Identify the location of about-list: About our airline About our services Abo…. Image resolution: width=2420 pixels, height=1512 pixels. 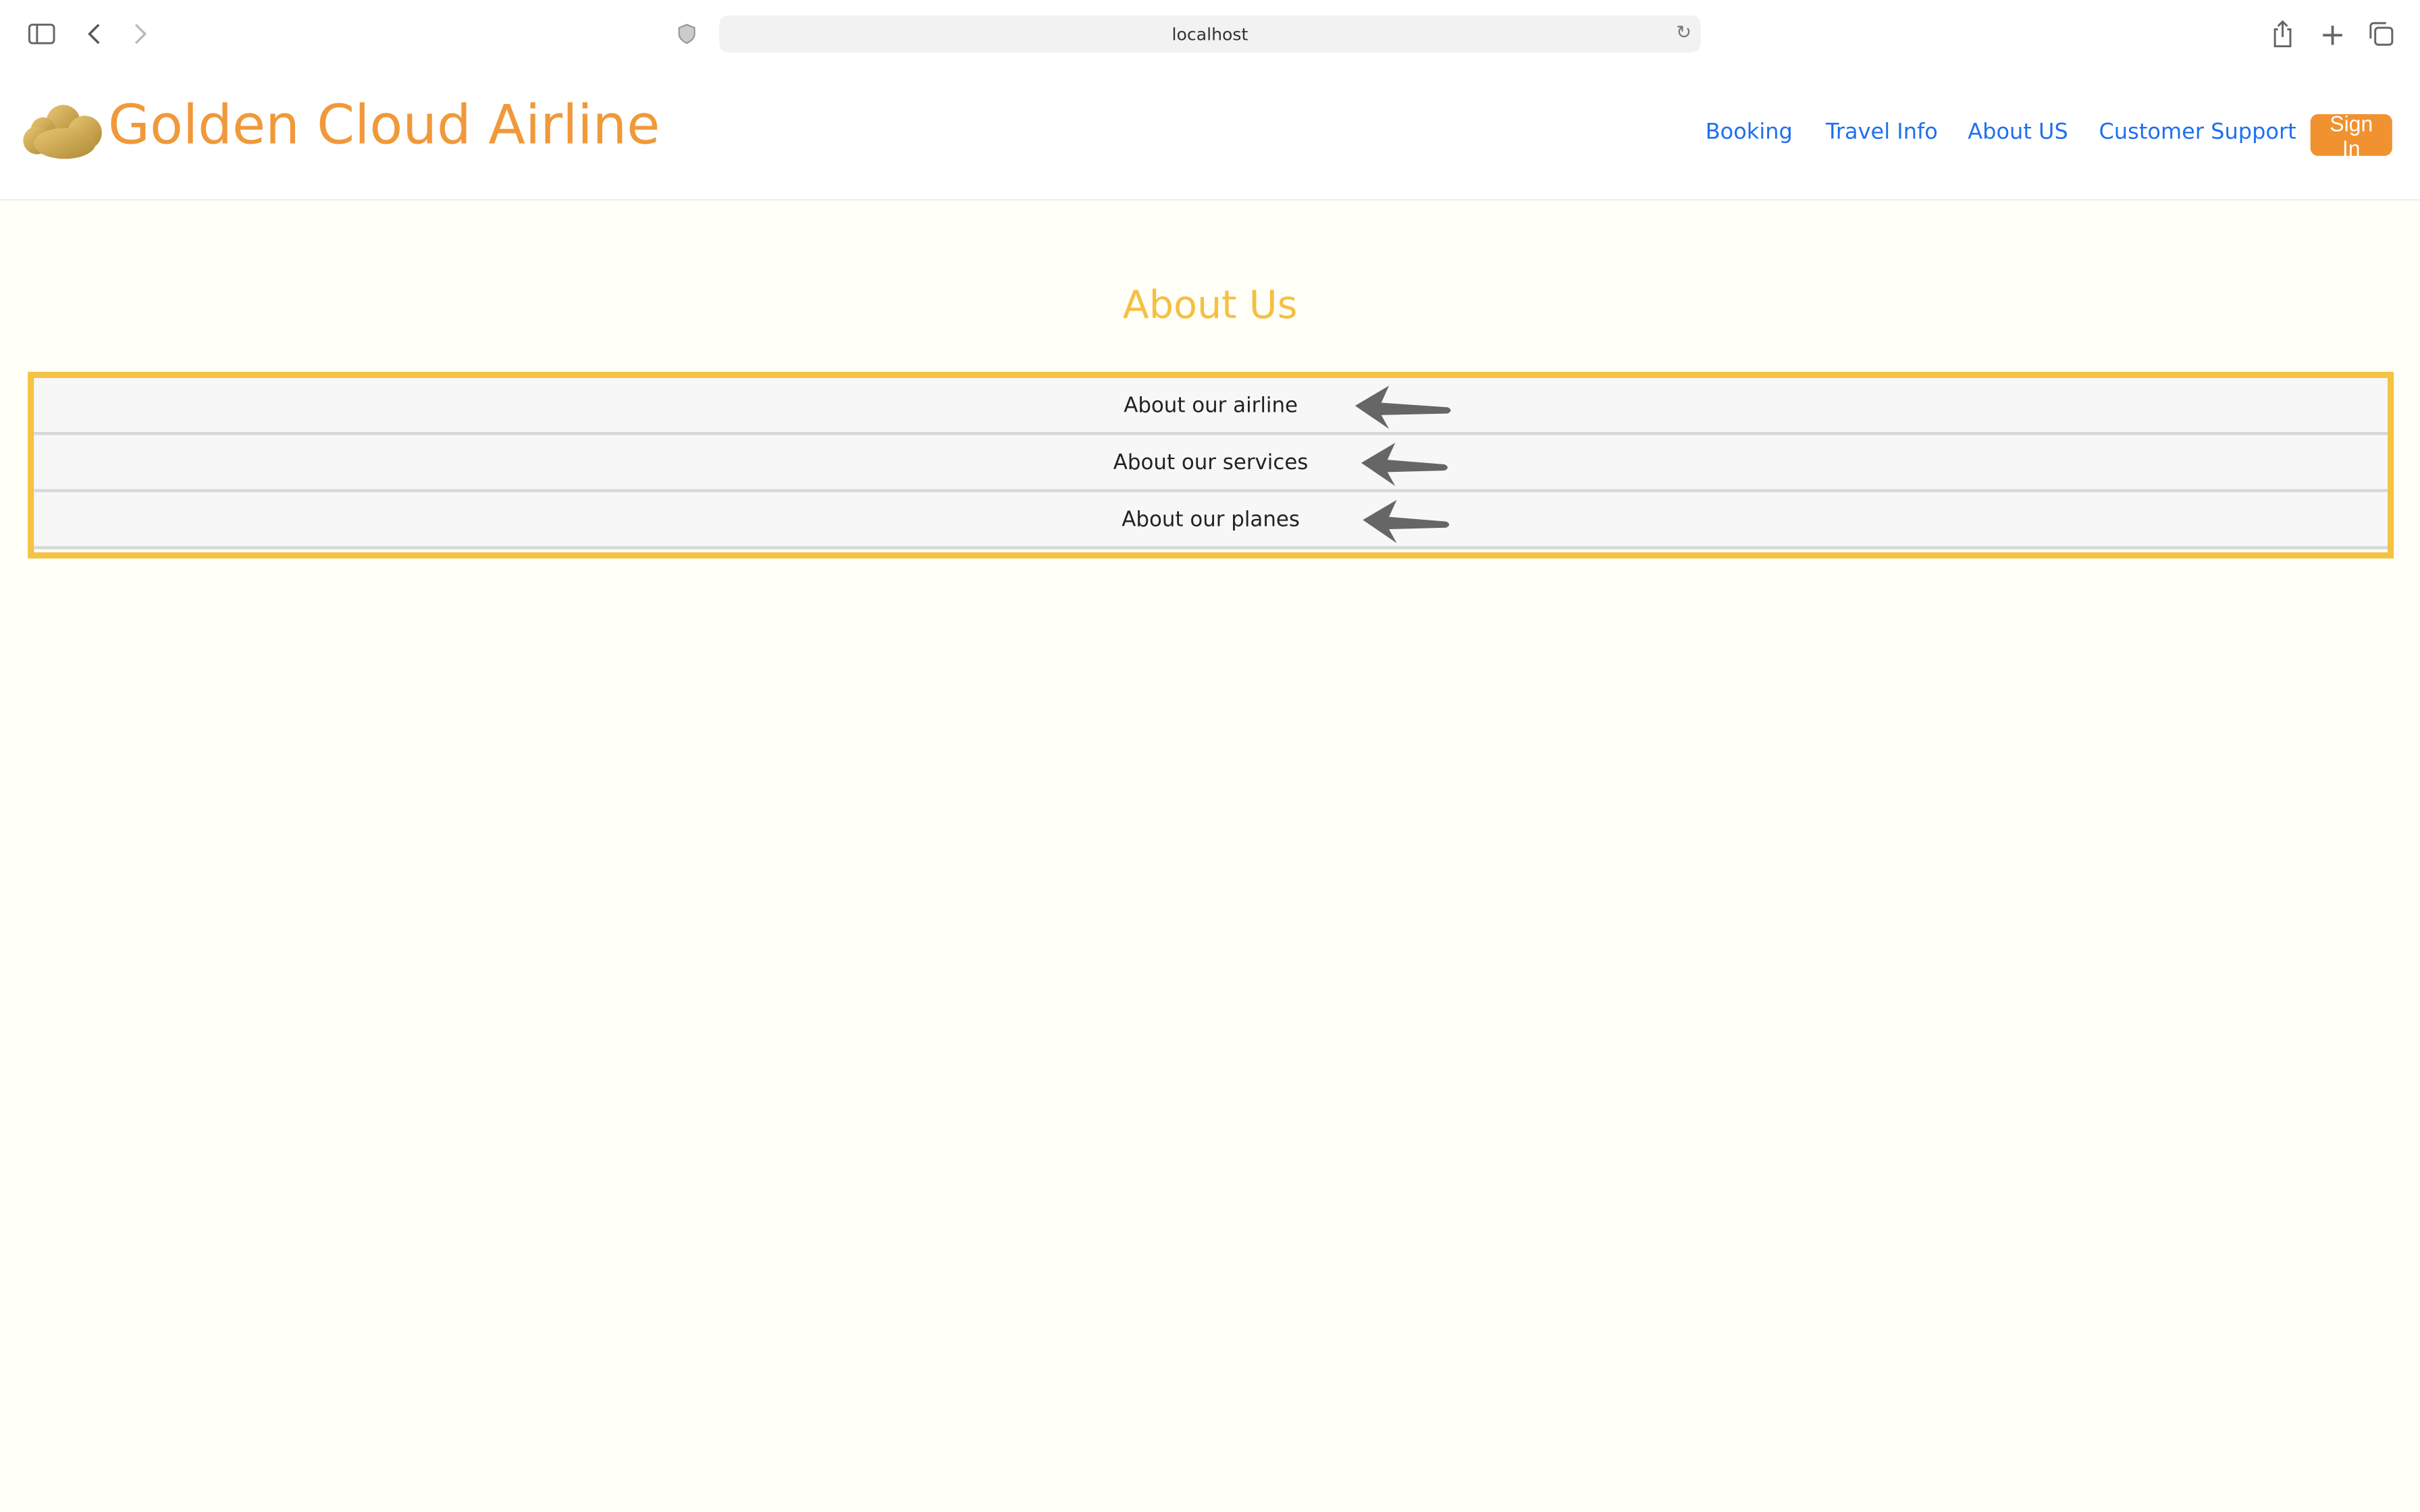
(1211, 465).